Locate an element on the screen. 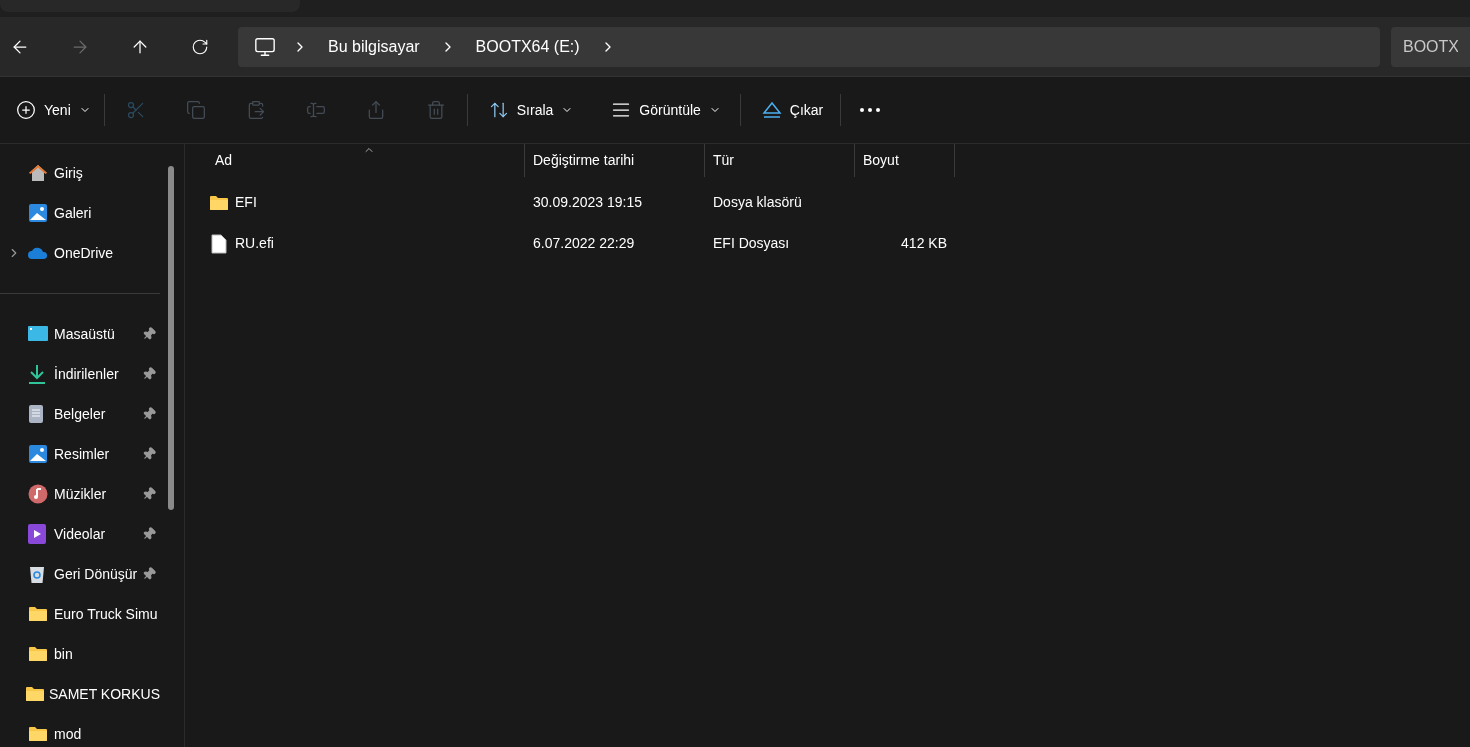 This screenshot has width=1470, height=747. sidebar-label: bin is located at coordinates (63, 654).